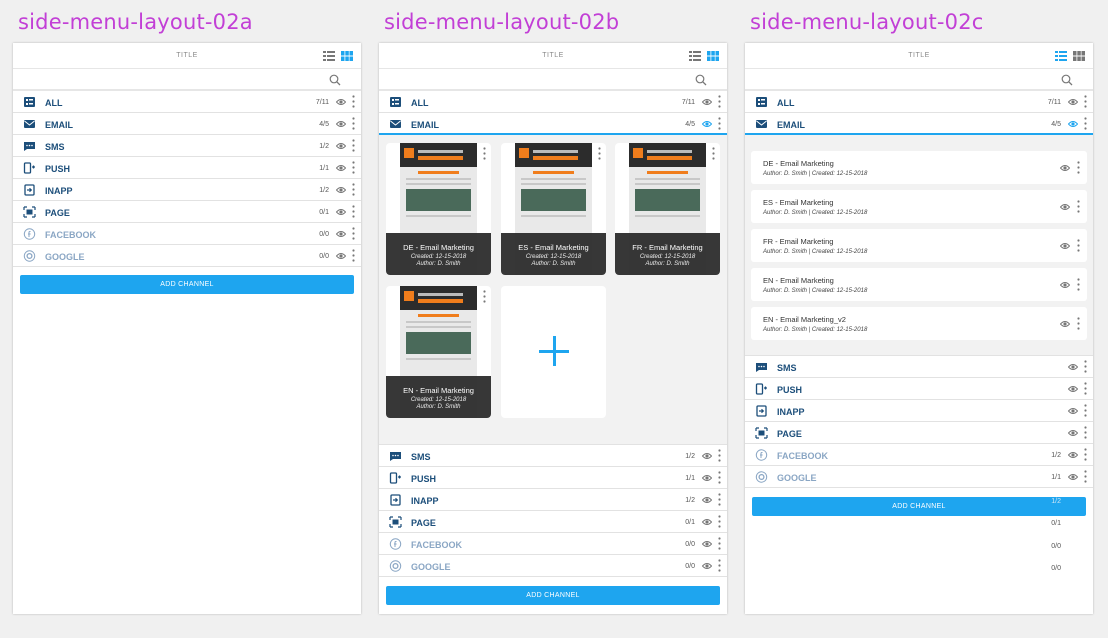 Image resolution: width=1108 pixels, height=638 pixels. What do you see at coordinates (187, 146) in the screenshot?
I see `channel-row-sms: SMS 1/2` at bounding box center [187, 146].